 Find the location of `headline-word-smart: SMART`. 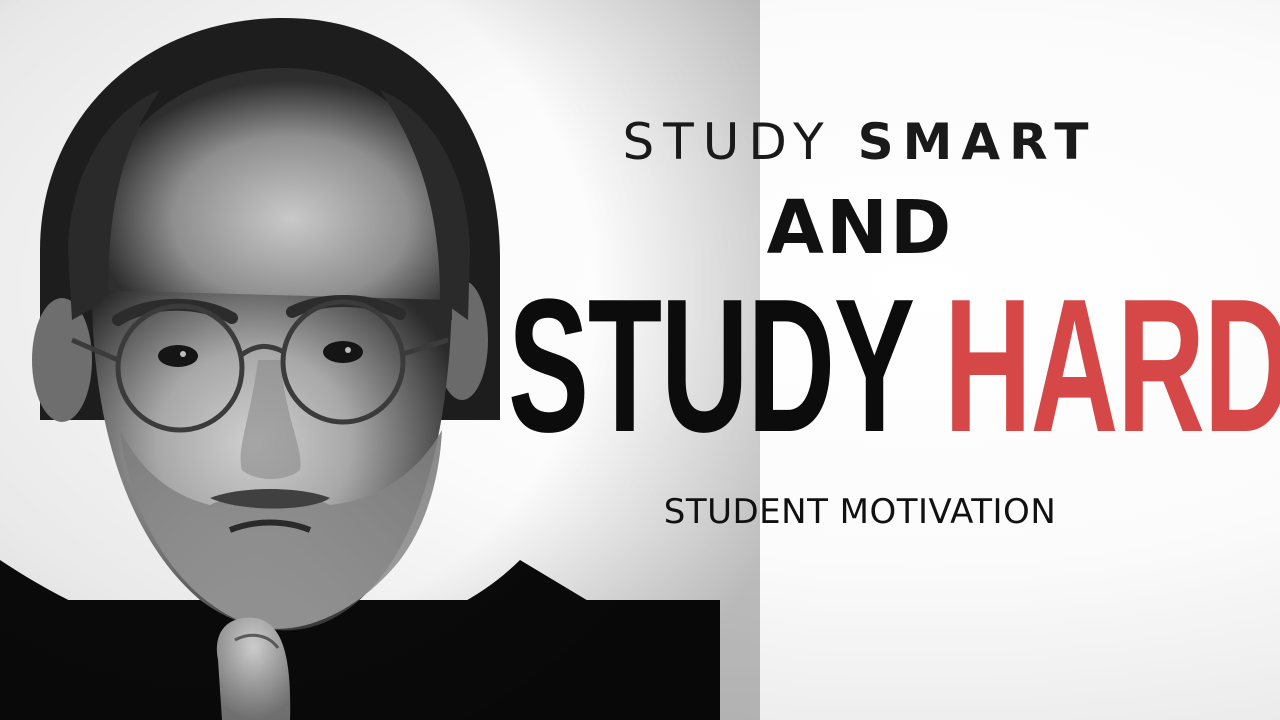

headline-word-smart: SMART is located at coordinates (977, 142).